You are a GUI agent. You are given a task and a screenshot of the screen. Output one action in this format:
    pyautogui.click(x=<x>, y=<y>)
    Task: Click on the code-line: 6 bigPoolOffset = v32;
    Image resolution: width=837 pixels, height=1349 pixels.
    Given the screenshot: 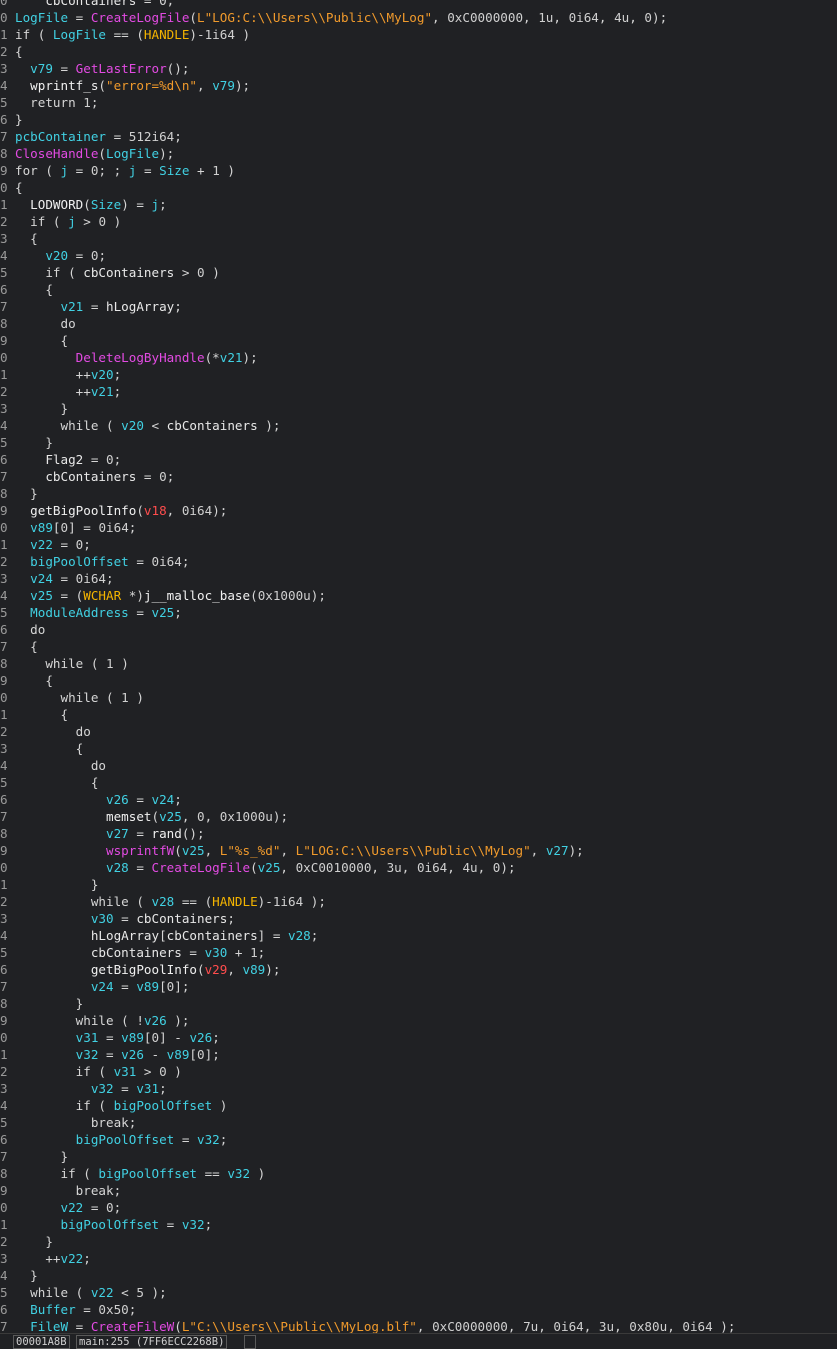 What is the action you would take?
    pyautogui.click(x=418, y=1139)
    